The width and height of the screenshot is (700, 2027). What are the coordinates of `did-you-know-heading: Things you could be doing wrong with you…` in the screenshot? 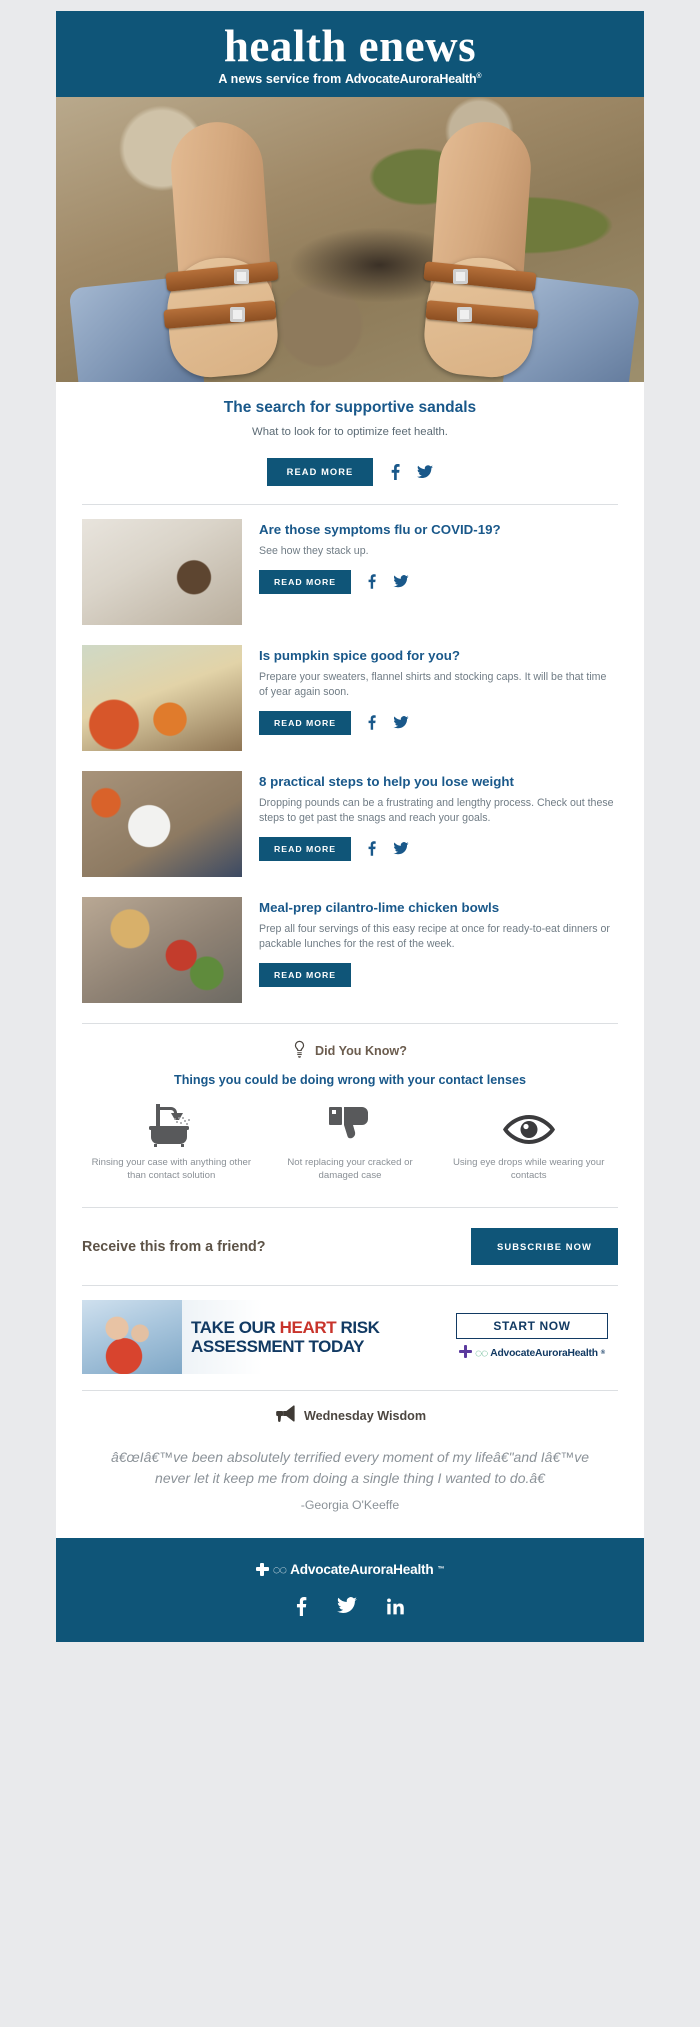 It's located at (350, 1079).